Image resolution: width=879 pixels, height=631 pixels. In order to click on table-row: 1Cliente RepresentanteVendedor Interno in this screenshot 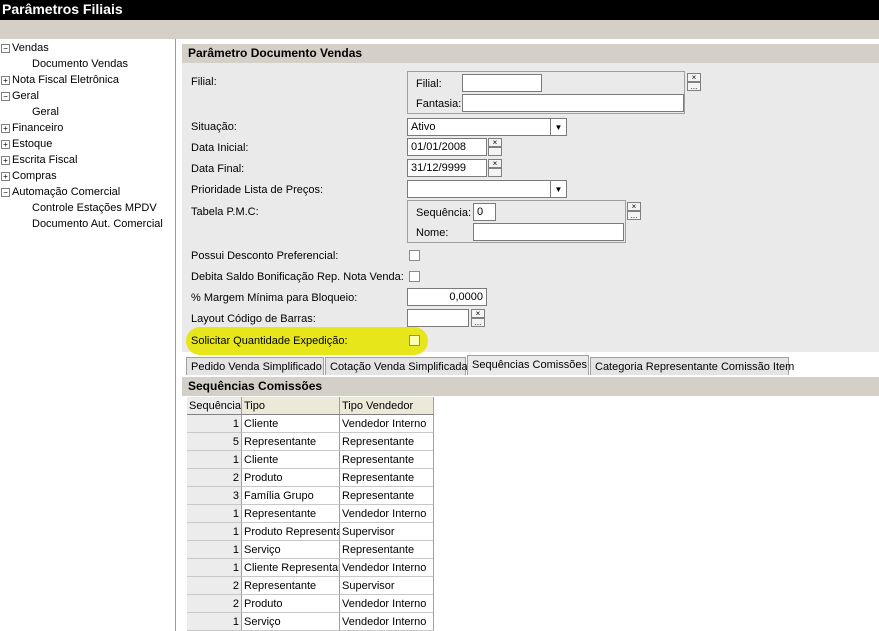, I will do `click(310, 568)`.